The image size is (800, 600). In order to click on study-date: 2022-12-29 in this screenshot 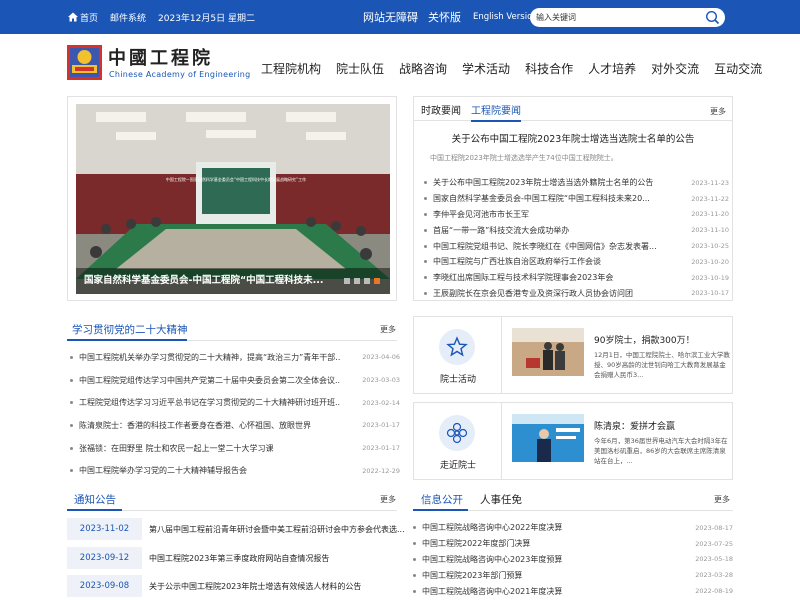, I will do `click(381, 470)`.